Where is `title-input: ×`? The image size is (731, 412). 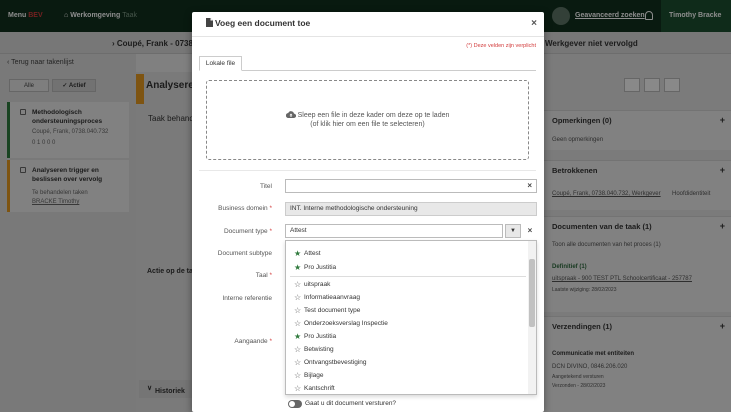
title-input: × is located at coordinates (411, 186).